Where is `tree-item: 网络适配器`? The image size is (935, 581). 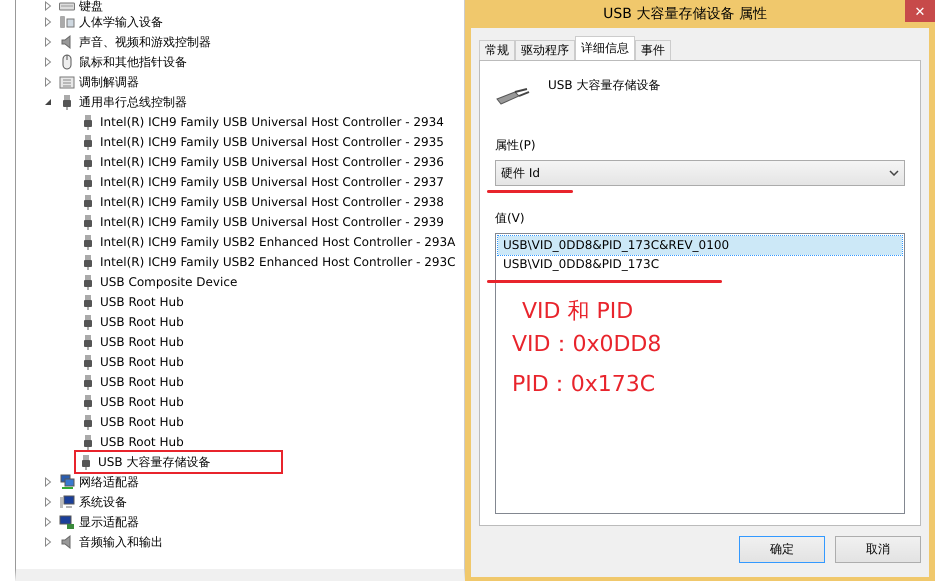
tree-item: 网络适配器 is located at coordinates (254, 482).